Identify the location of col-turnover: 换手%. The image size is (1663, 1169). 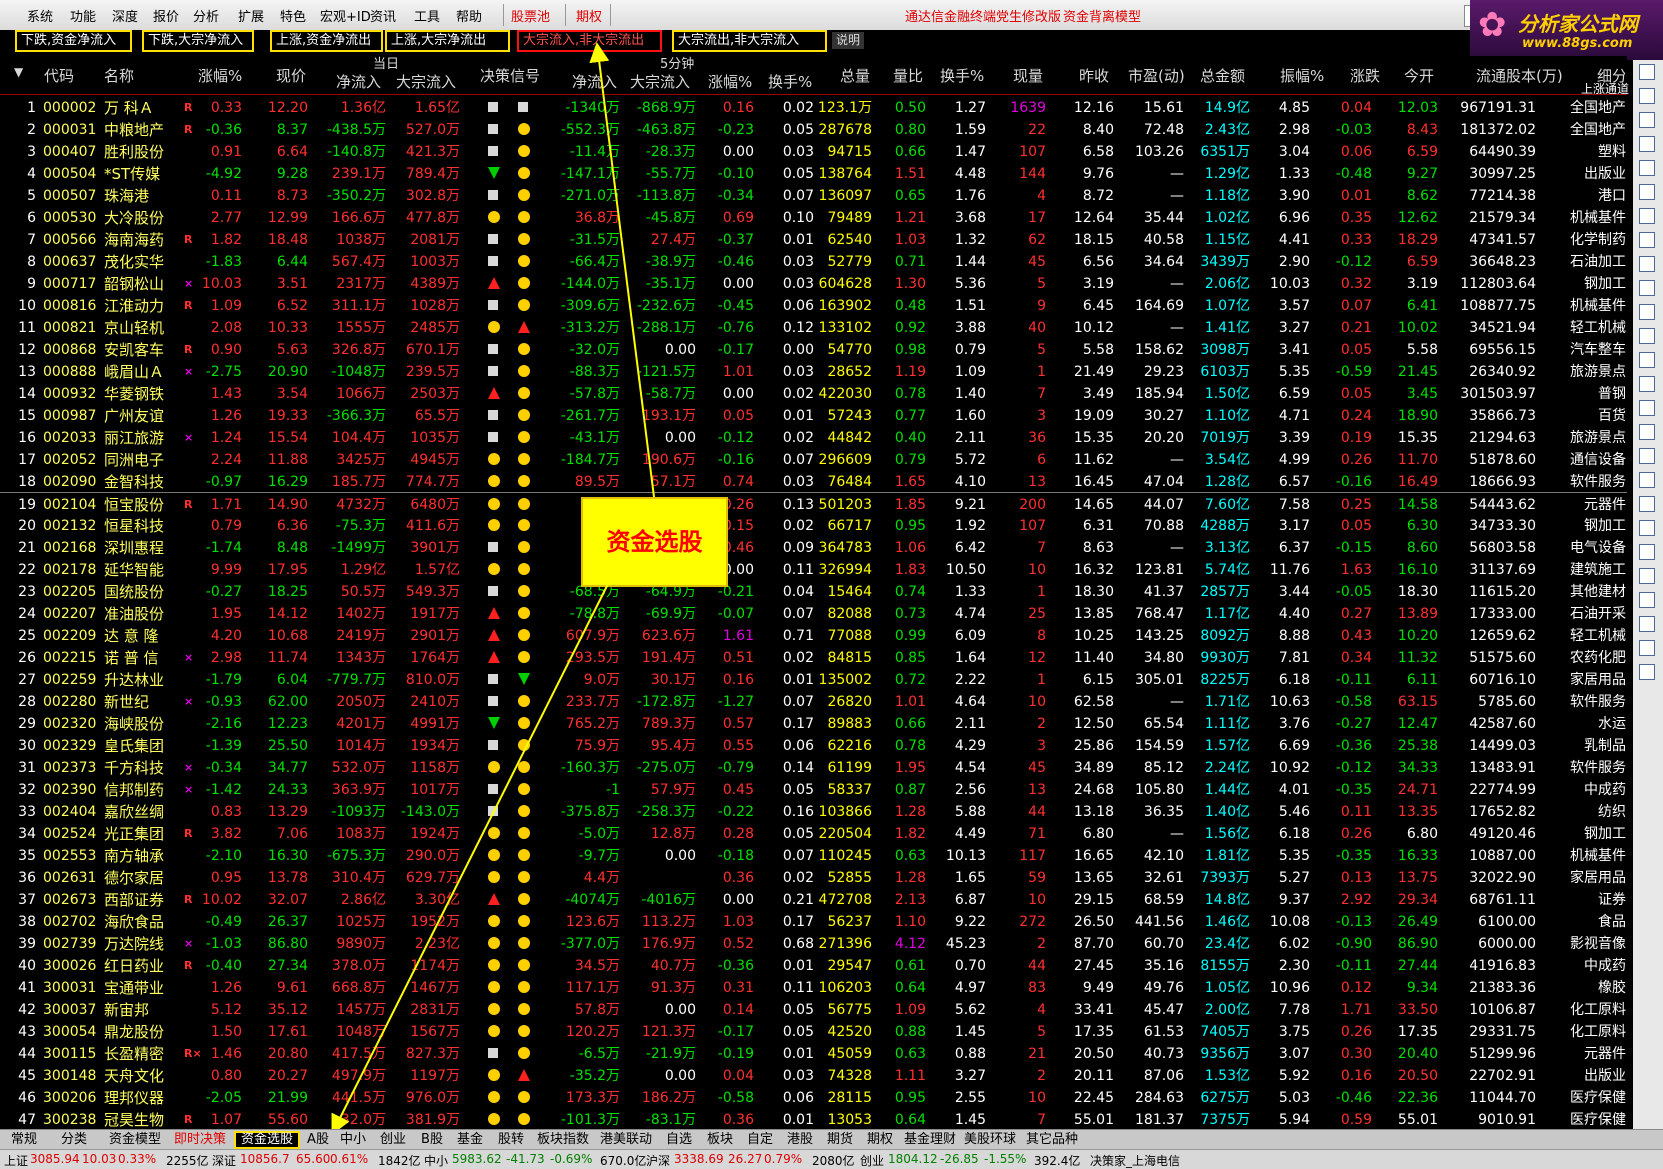
(962, 75).